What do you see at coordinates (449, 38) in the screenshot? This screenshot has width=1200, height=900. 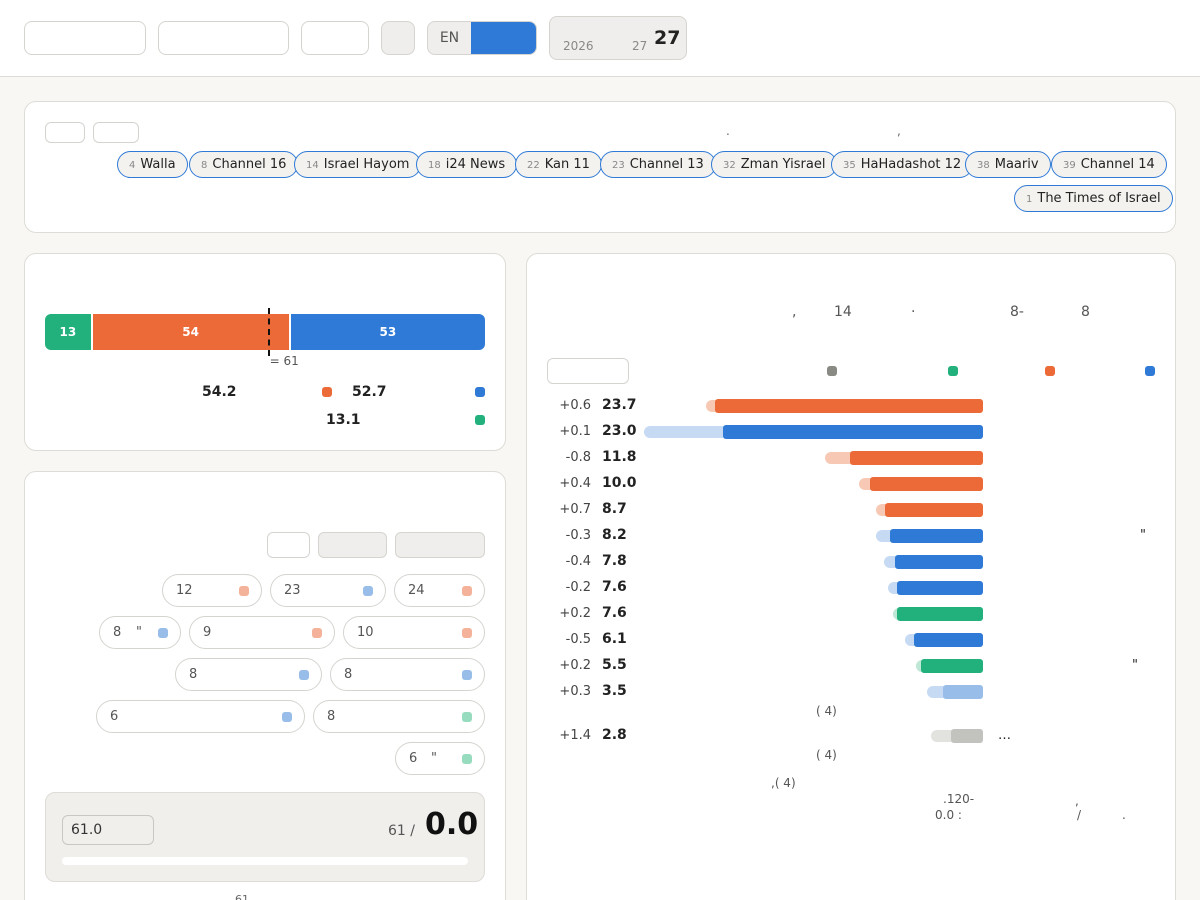 I see `language-option-en: EN` at bounding box center [449, 38].